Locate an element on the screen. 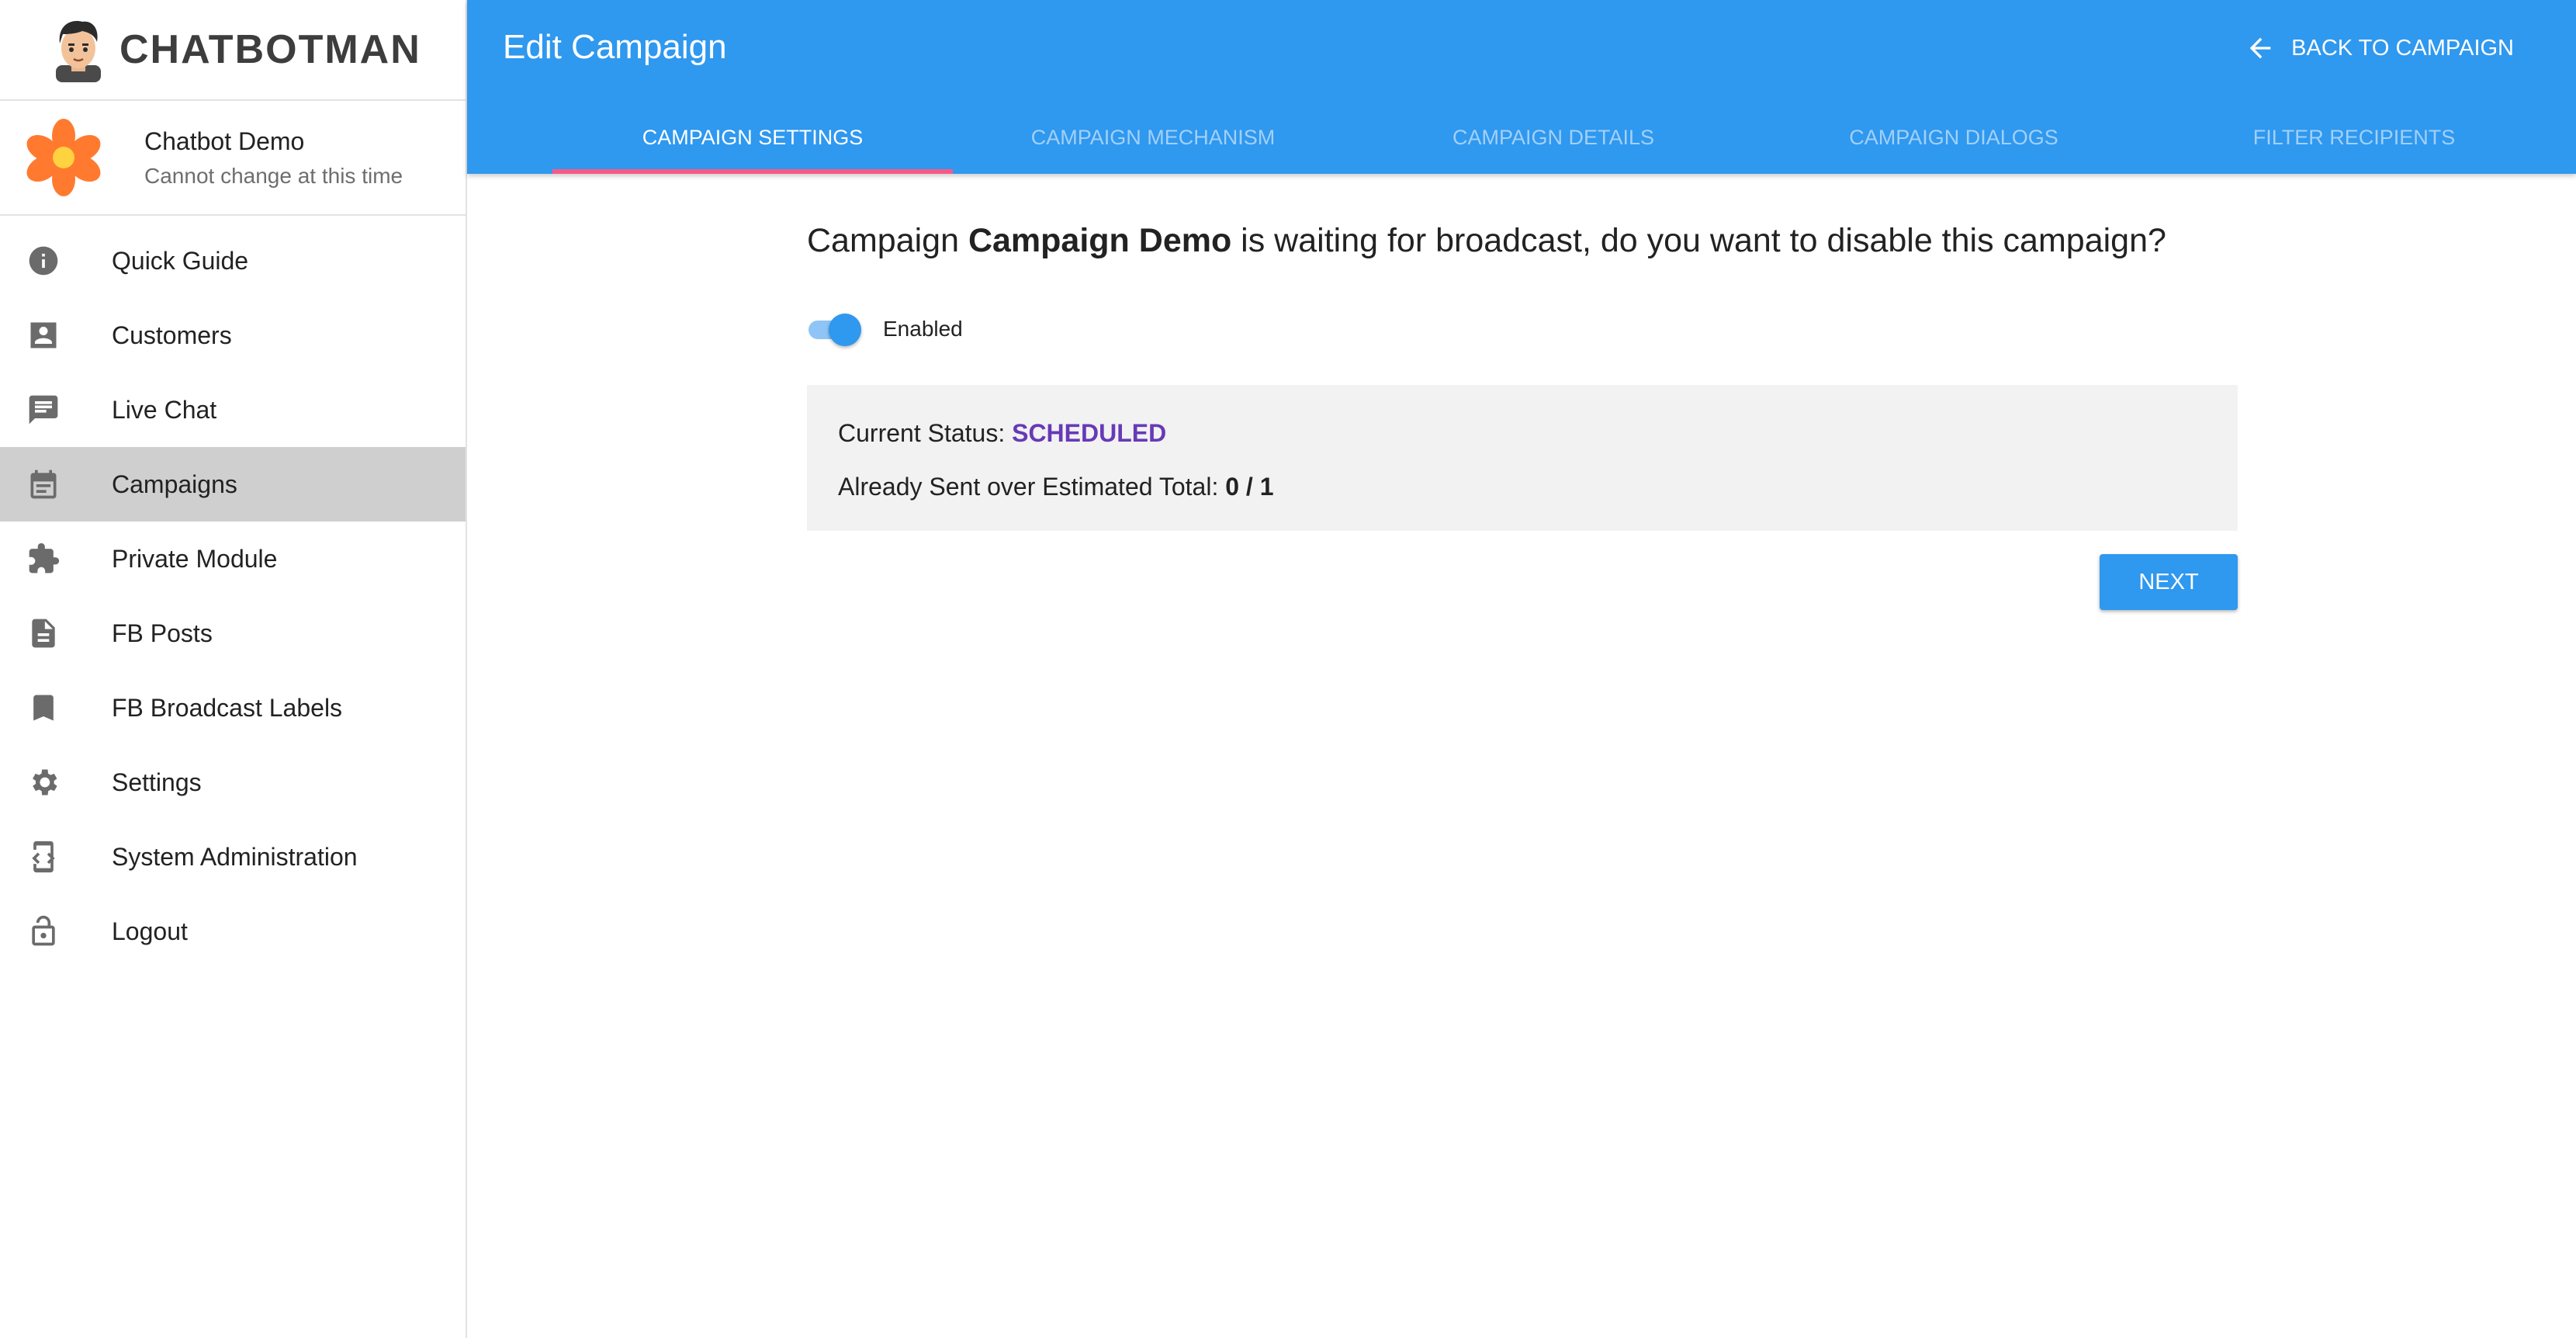  sent-total-line: Already Sent over Estimated Total: 0 / 1 is located at coordinates (1522, 487).